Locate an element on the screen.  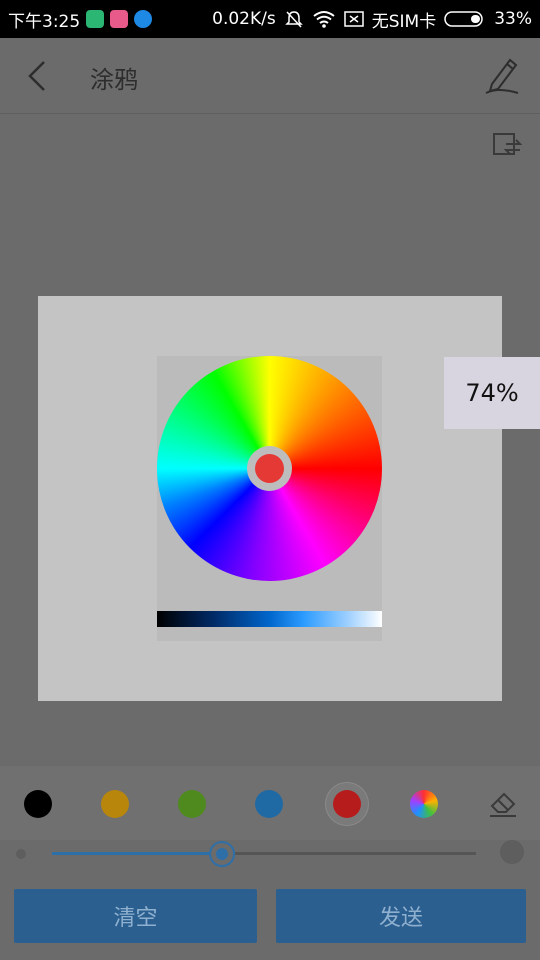
slider-thumb is located at coordinates (221, 854).